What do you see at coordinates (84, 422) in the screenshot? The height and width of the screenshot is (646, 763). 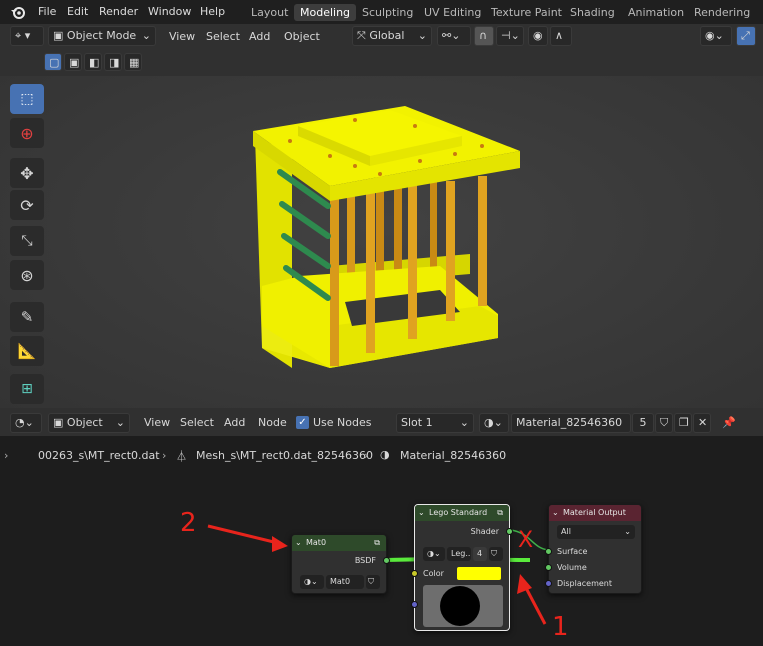 I see `shader-type-label: Object` at bounding box center [84, 422].